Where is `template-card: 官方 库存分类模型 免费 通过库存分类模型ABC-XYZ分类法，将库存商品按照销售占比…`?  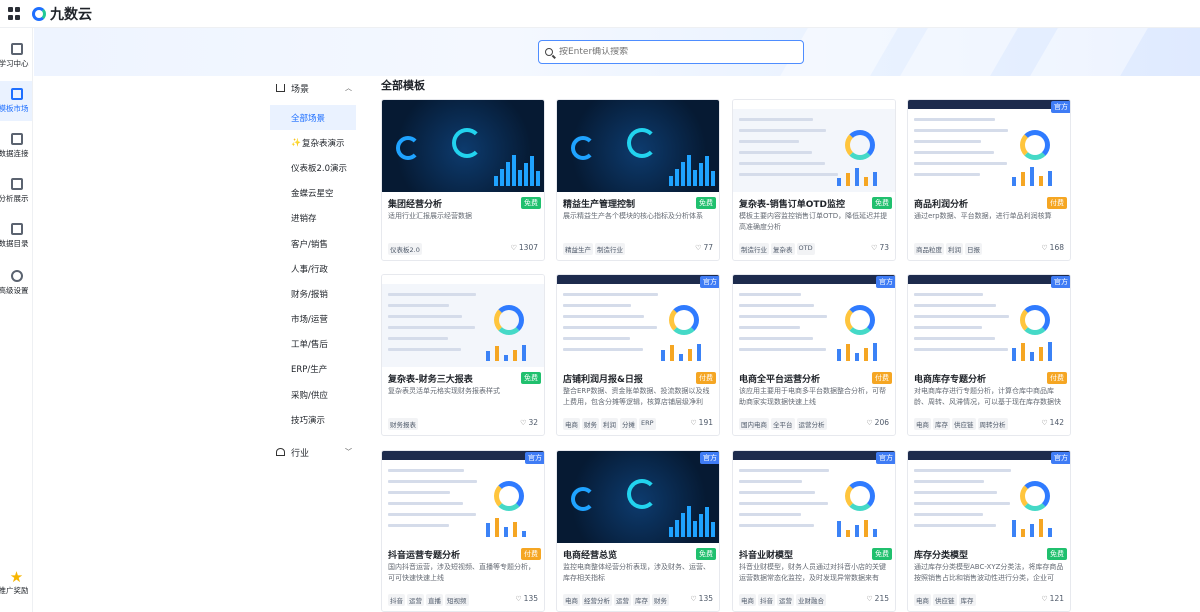
template-card: 官方 库存分类模型 免费 通过库存分类模型ABC-XYZ分类法，将库存商品按照销售占比… is located at coordinates (989, 531).